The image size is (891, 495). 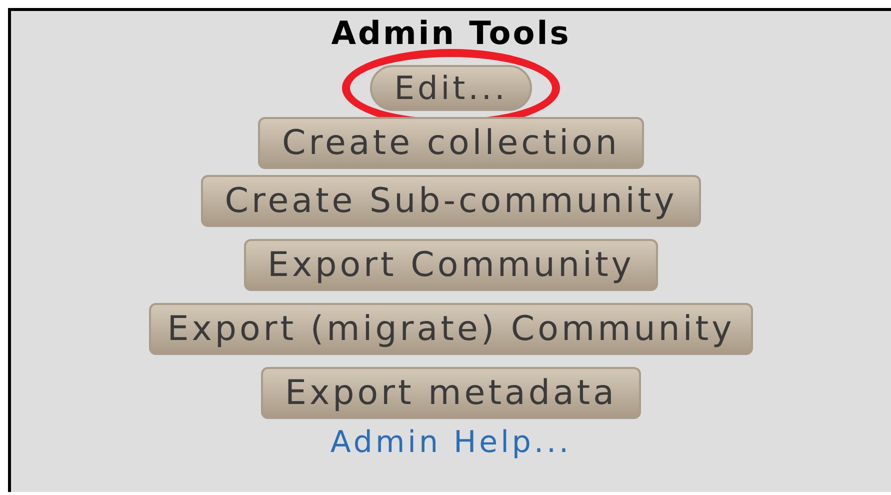 I want to click on admin-button: Export (migrate) Community, so click(x=451, y=329).